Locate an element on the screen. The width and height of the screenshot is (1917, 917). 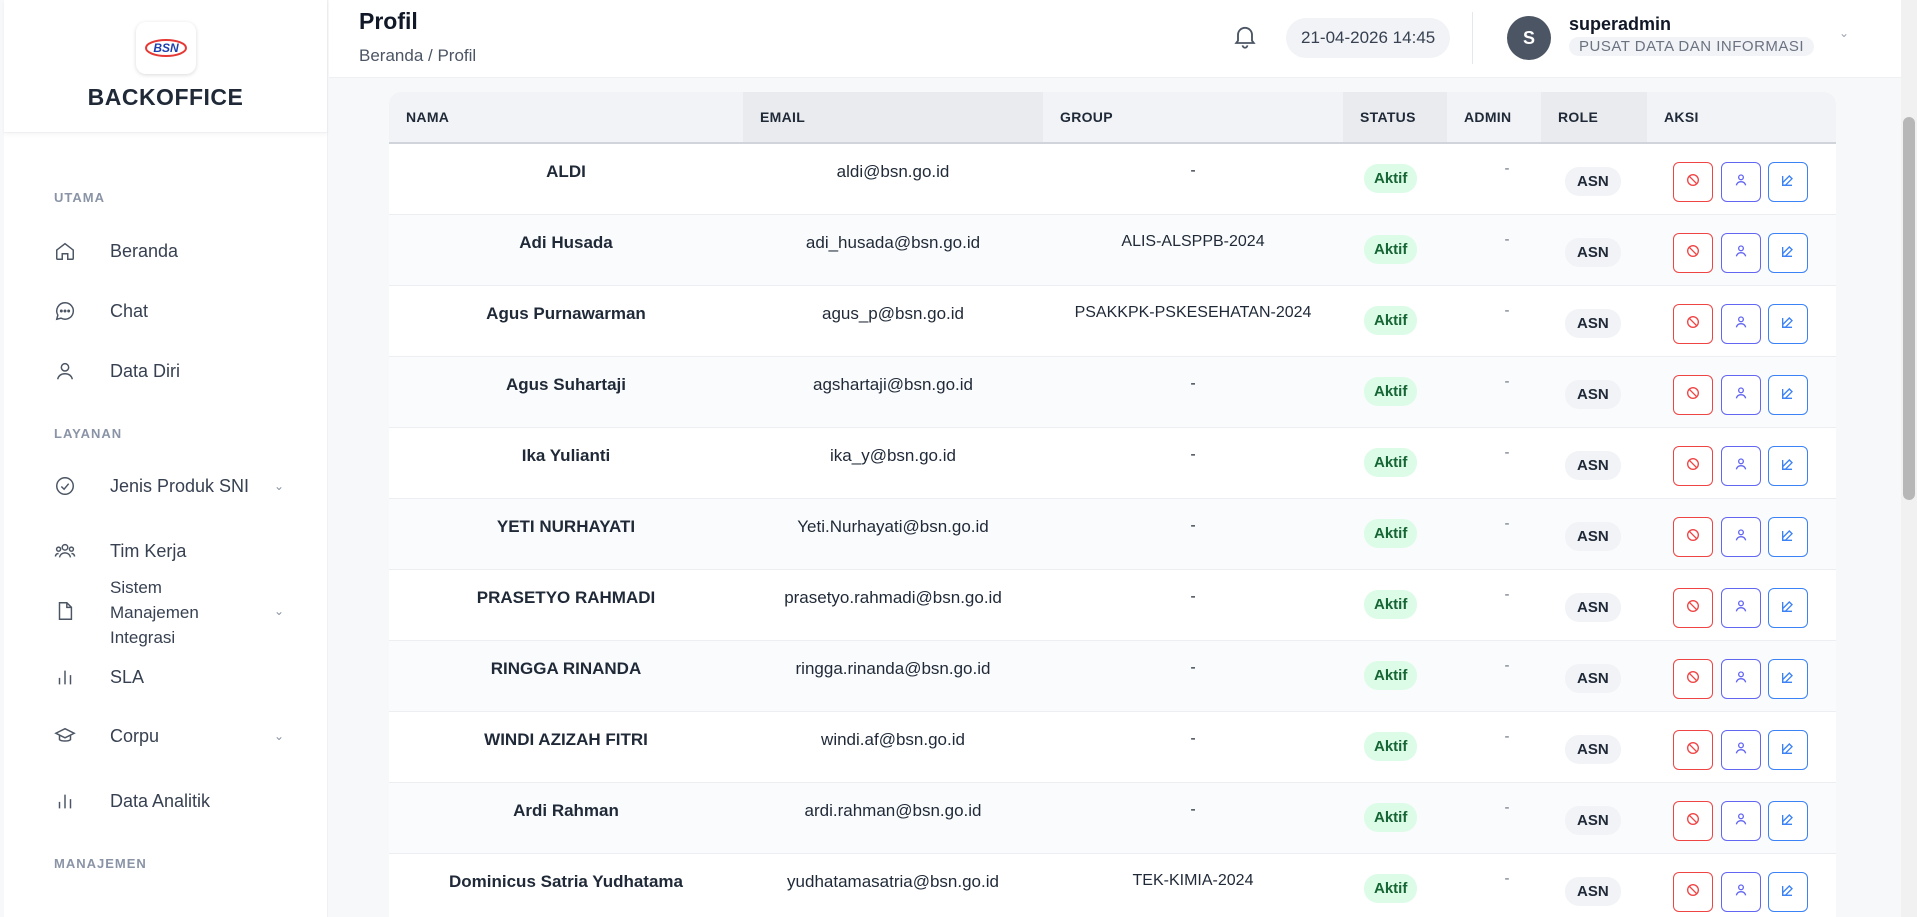
user-name: superadmin is located at coordinates (1620, 24).